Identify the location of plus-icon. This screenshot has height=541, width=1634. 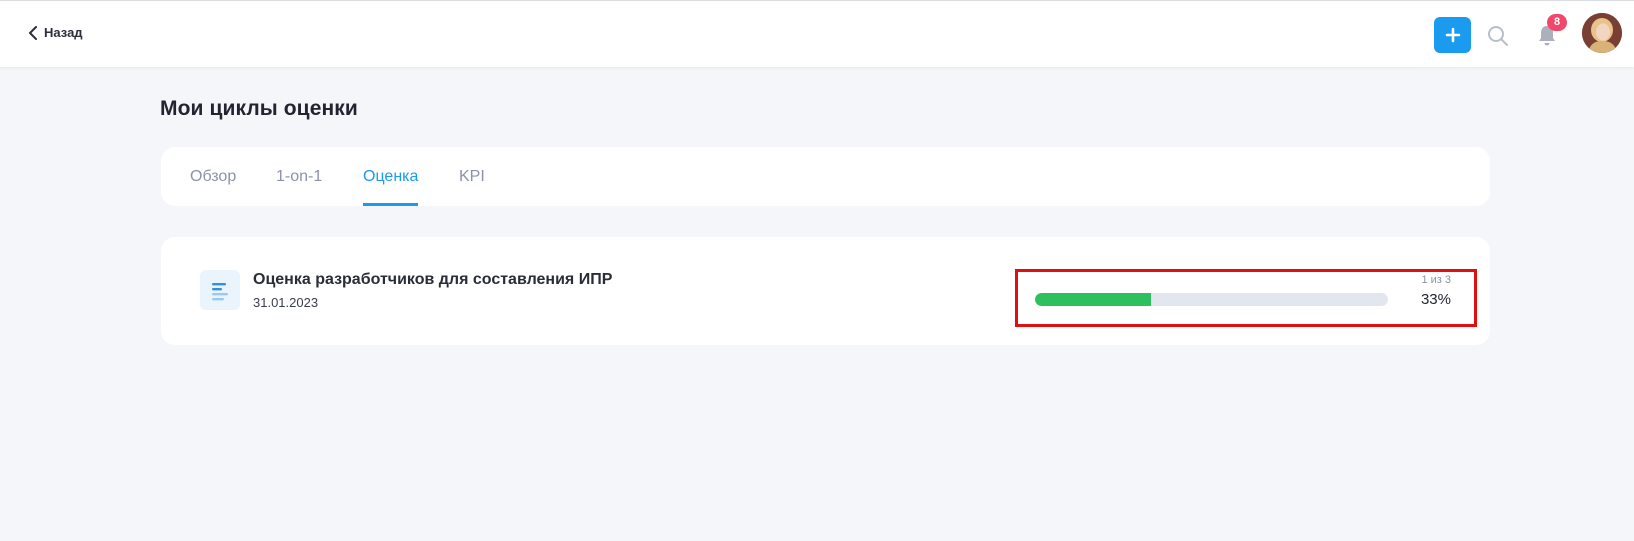
(1452, 35).